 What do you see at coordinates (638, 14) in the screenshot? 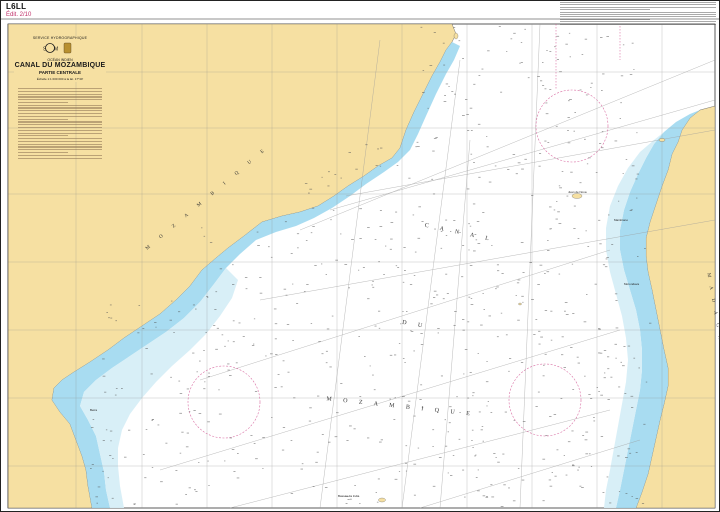
I see `legend-block` at bounding box center [638, 14].